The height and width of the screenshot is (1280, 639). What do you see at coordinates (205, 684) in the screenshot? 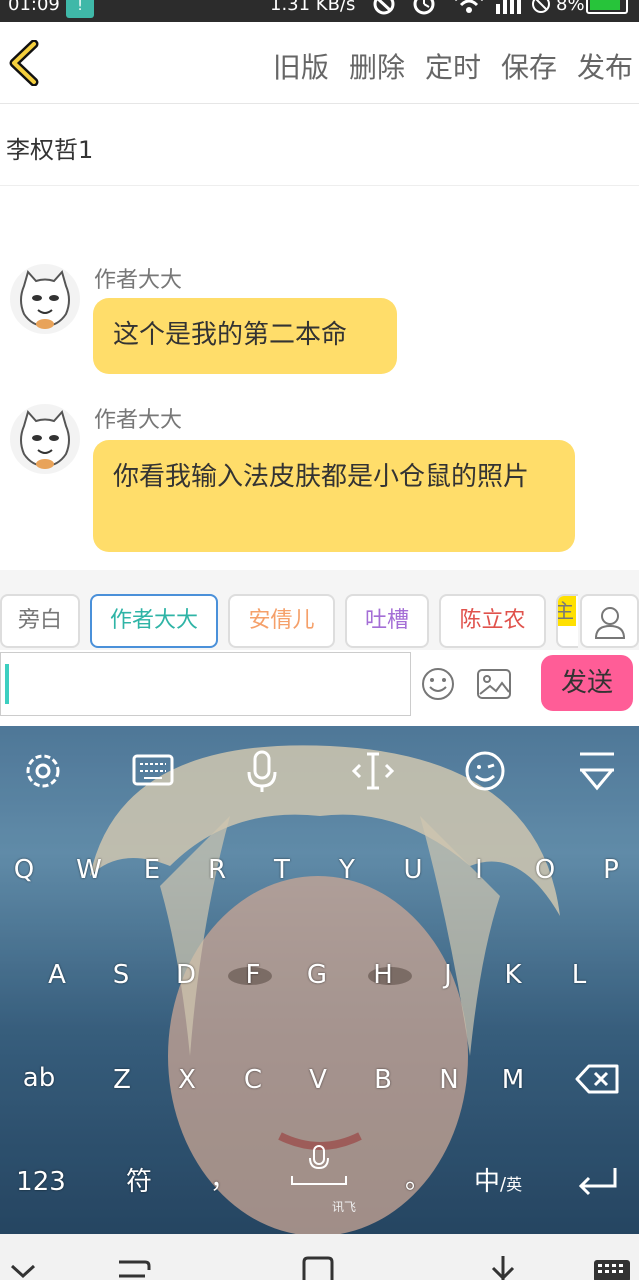
I see `message-input` at bounding box center [205, 684].